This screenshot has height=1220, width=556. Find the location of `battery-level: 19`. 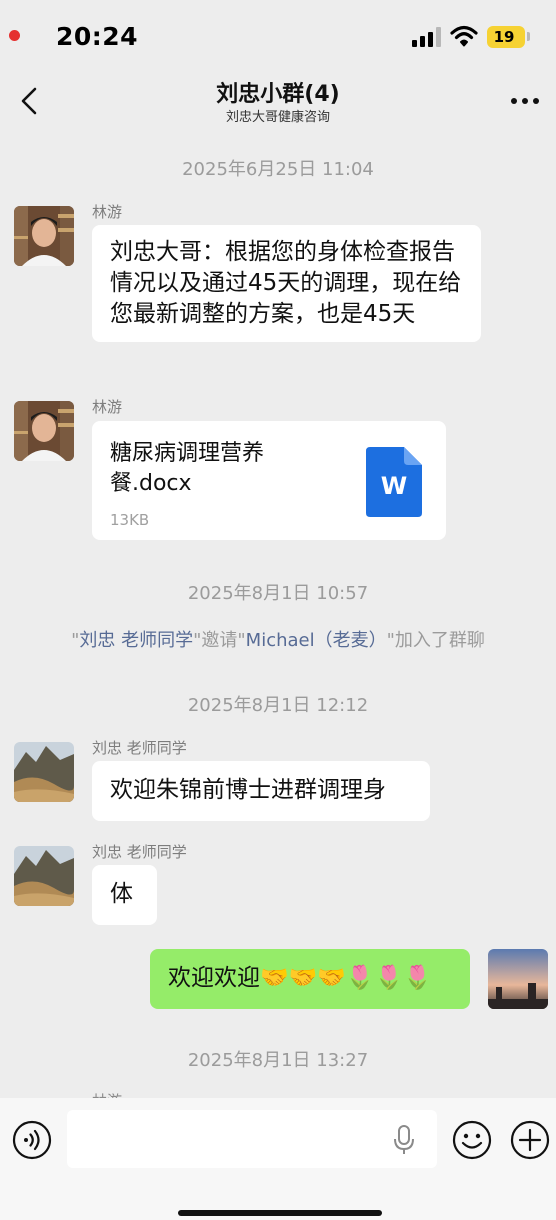

battery-level: 19 is located at coordinates (504, 37).